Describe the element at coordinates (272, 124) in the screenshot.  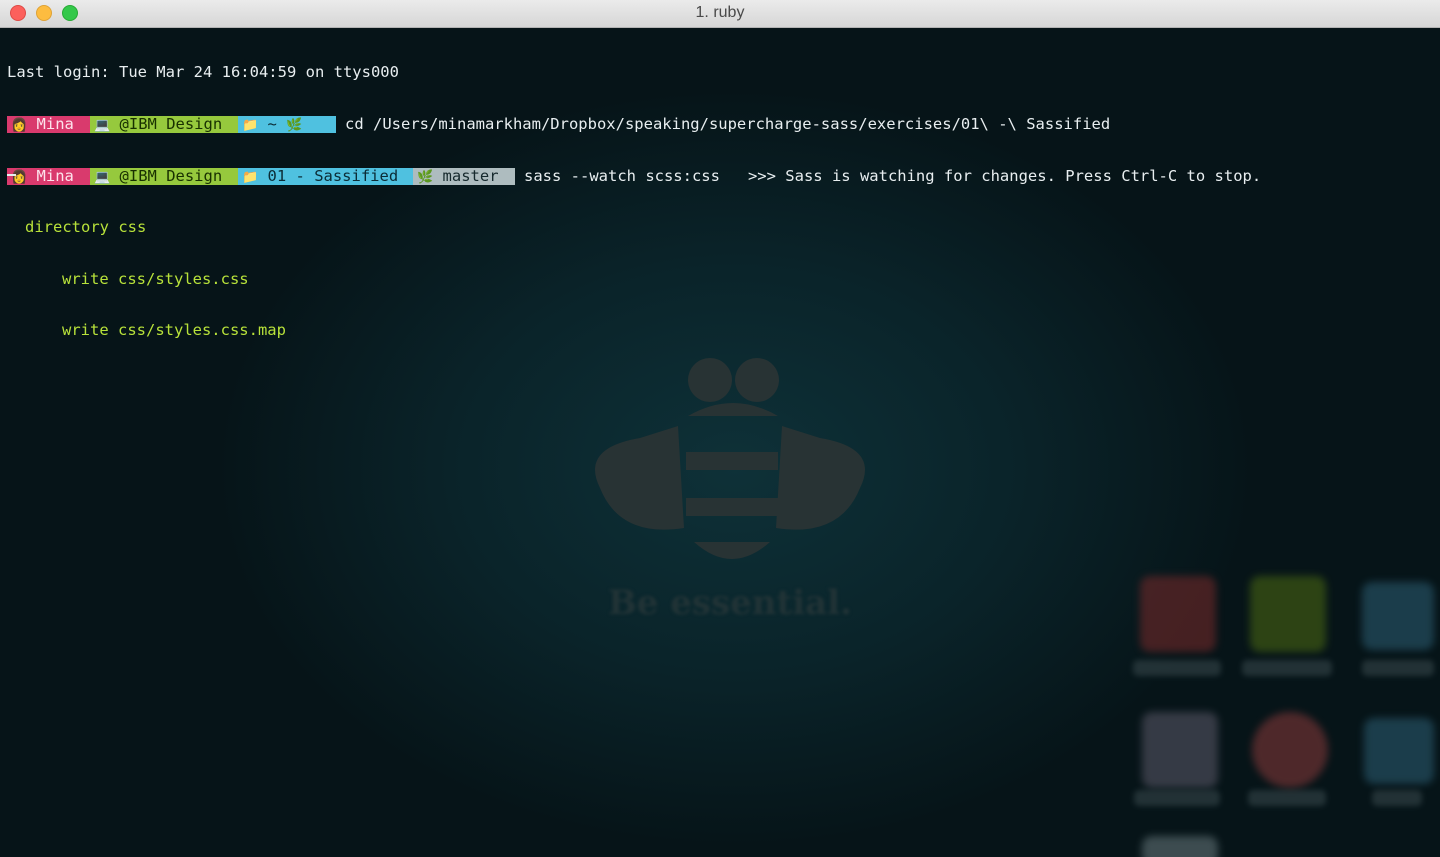
I see `prompt-dir: ~` at that location.